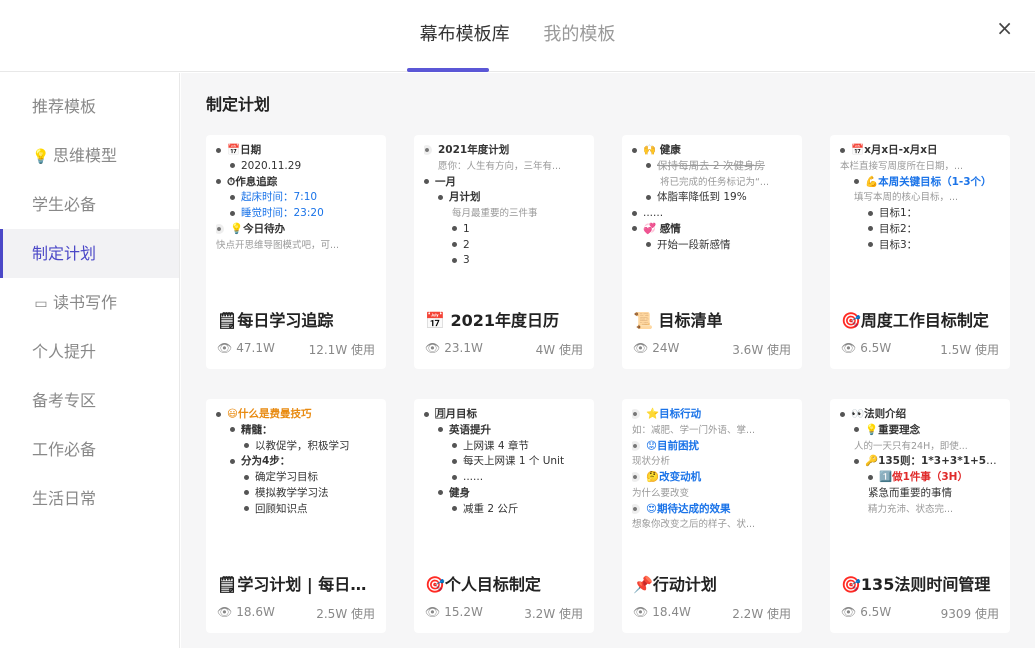  What do you see at coordinates (296, 613) in the screenshot?
I see `template-stats: 👁 18.6W 2.5W 使用` at bounding box center [296, 613].